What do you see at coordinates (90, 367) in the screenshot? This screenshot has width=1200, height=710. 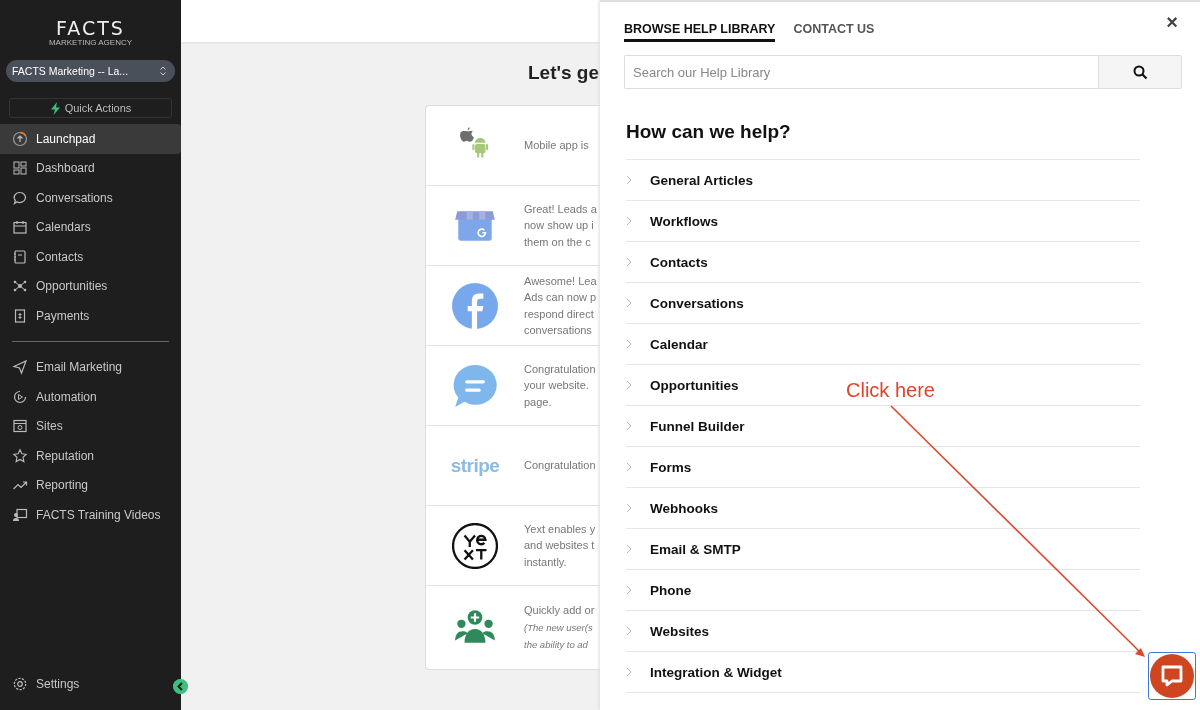 I see `sidebar-item: Email Marketing` at bounding box center [90, 367].